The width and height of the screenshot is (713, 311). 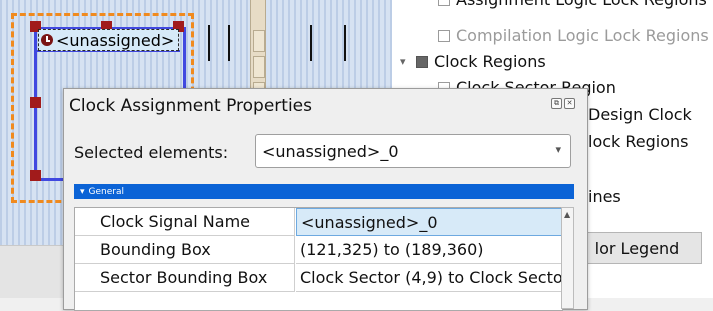 What do you see at coordinates (637, 248) in the screenshot?
I see `color-legend-button: lor Legend` at bounding box center [637, 248].